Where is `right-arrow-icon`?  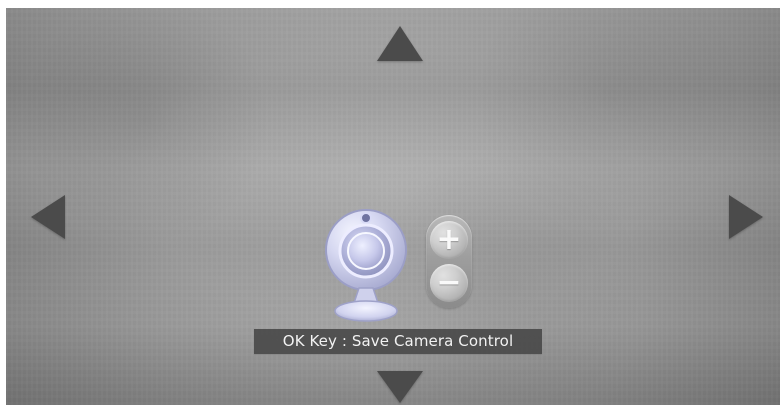 right-arrow-icon is located at coordinates (746, 217).